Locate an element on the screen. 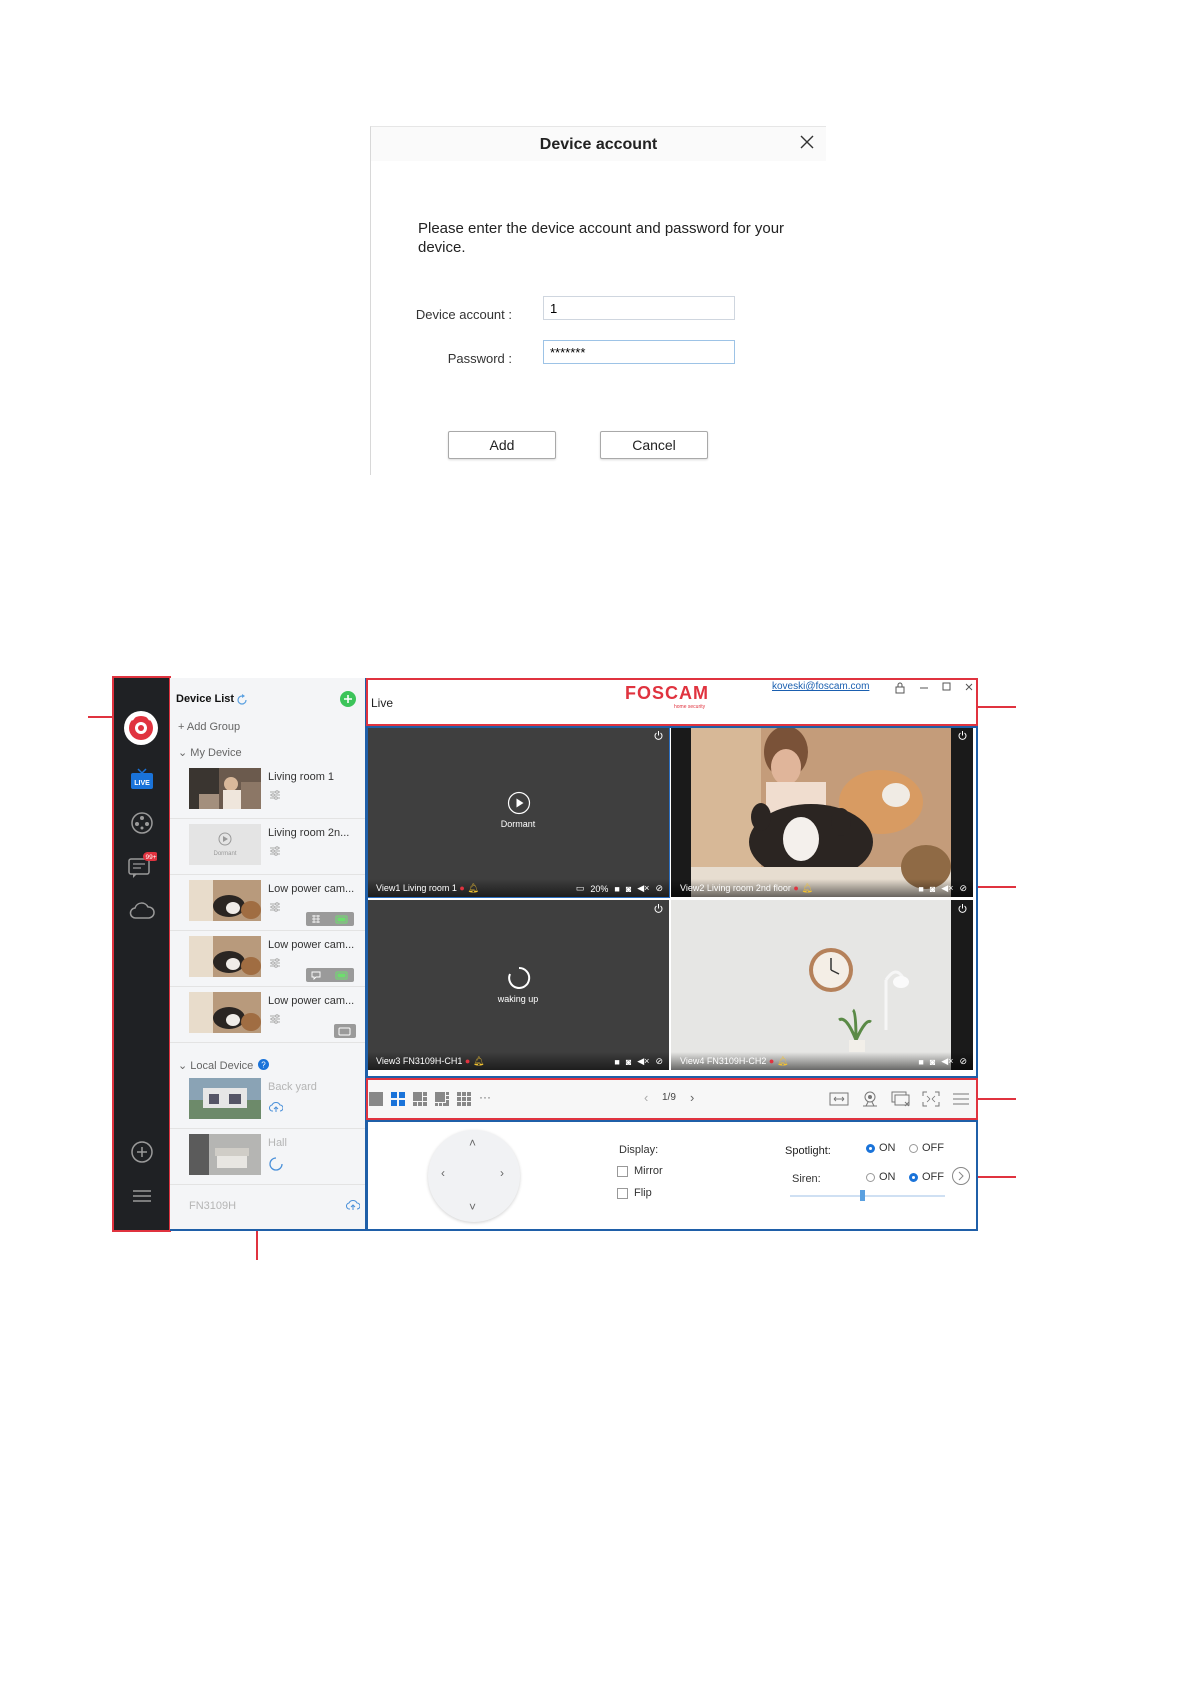  device-name: Living room 1 is located at coordinates (301, 777).